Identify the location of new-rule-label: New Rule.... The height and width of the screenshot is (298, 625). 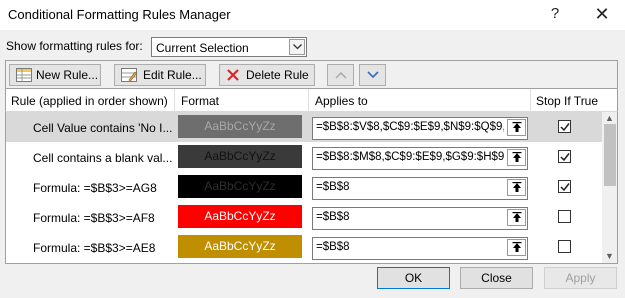
(67, 75).